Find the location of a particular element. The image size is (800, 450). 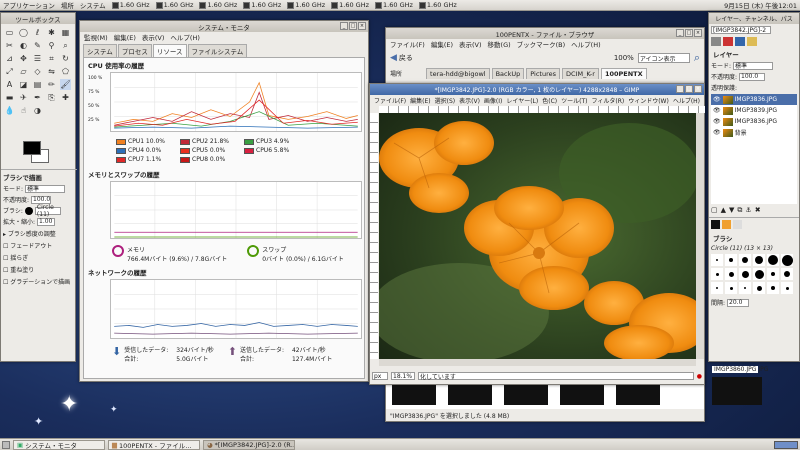

tab-resources: リソース is located at coordinates (169, 50).